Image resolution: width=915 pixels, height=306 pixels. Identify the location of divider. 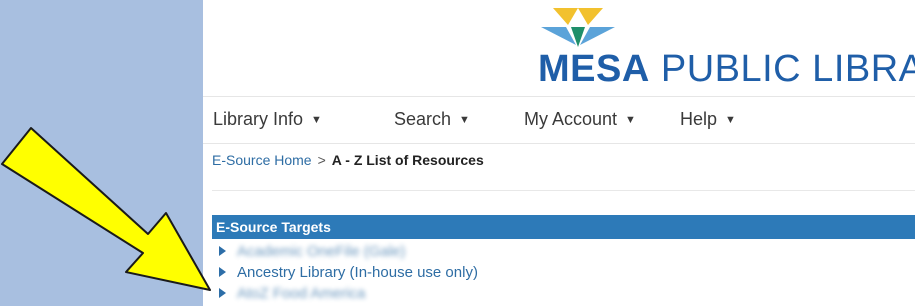
(563, 190).